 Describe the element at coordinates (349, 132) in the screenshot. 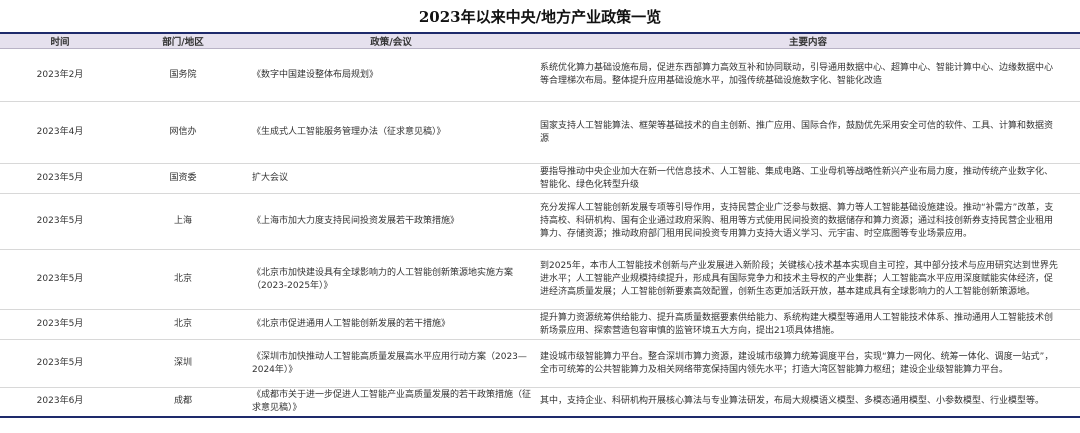

I see `cell-policy: 《生成式人工智能服务管理办法（征求意见稿）》` at that location.